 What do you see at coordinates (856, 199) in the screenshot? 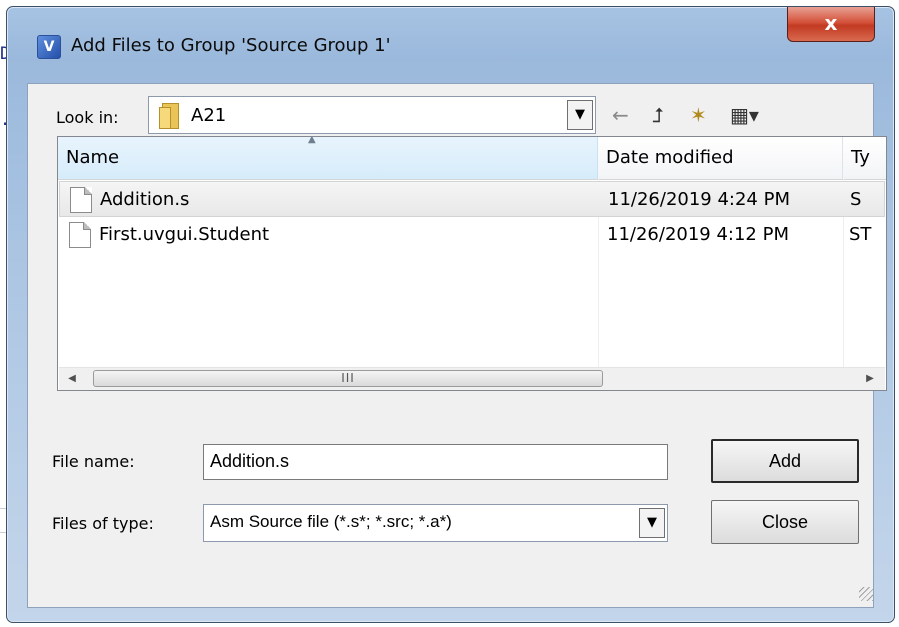
I see `file-type-cell: S` at bounding box center [856, 199].